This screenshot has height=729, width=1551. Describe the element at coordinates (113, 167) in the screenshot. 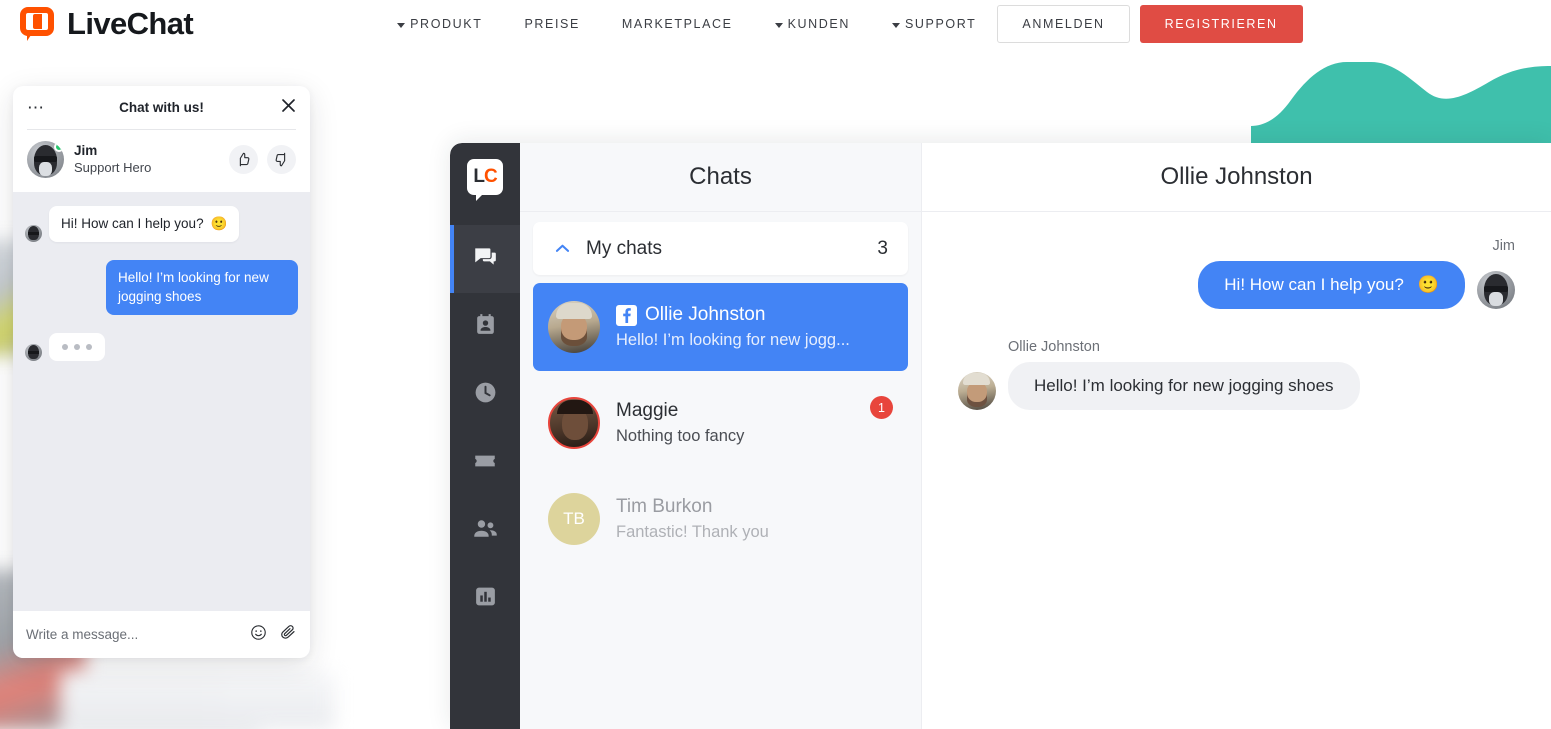

I see `agent-role: Support Hero` at that location.